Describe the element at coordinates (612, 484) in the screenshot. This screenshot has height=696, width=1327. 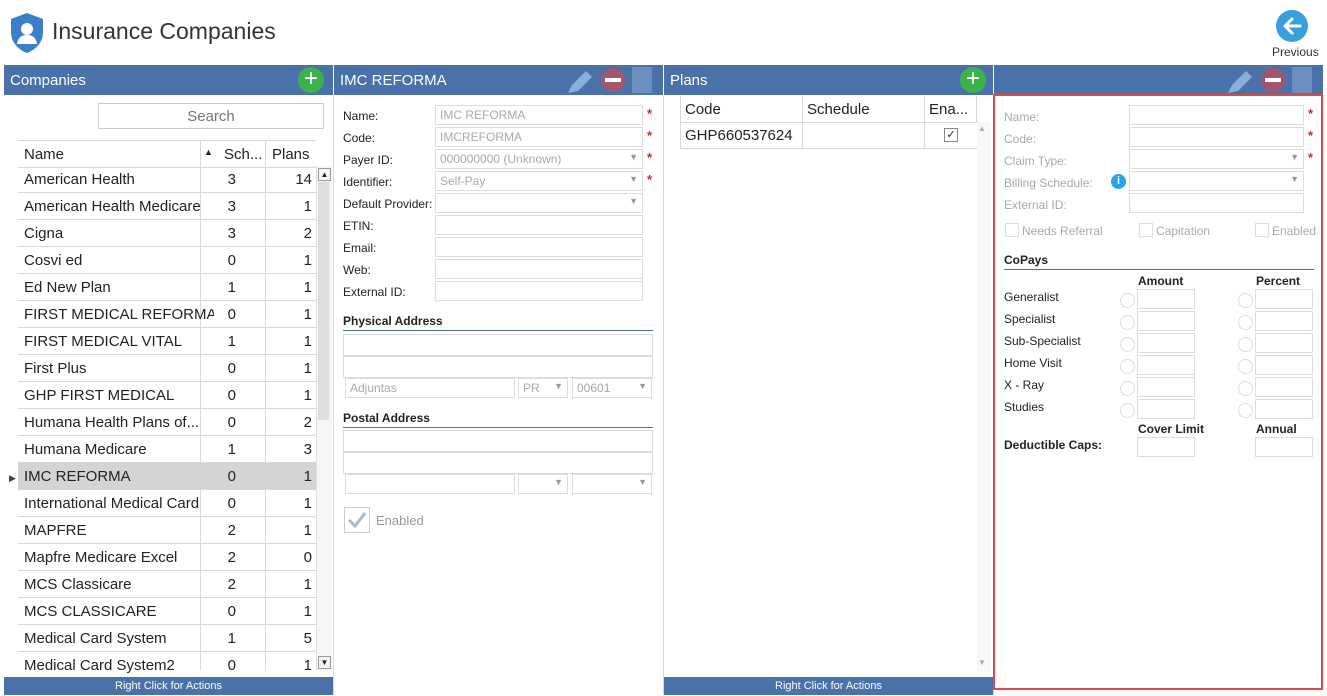
I see `postal-zip-select: ▼` at that location.